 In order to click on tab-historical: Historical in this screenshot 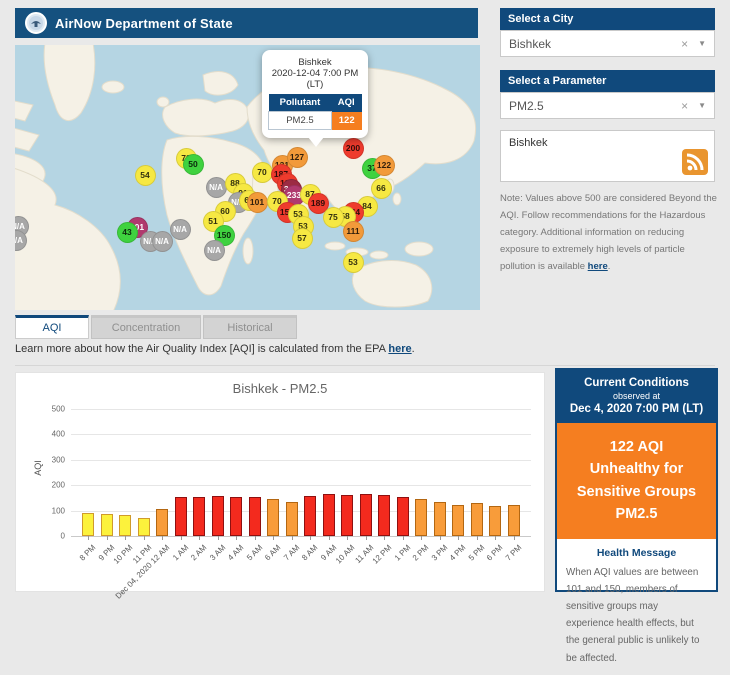, I will do `click(250, 327)`.